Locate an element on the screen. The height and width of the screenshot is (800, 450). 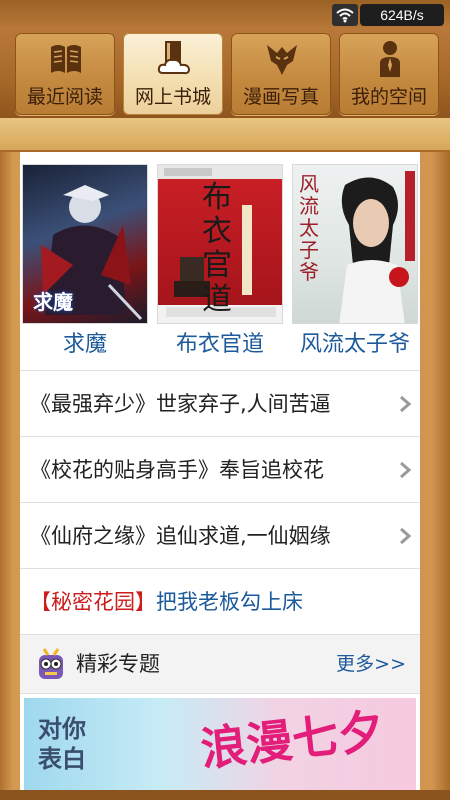
cloud-book-icon is located at coordinates (174, 58).